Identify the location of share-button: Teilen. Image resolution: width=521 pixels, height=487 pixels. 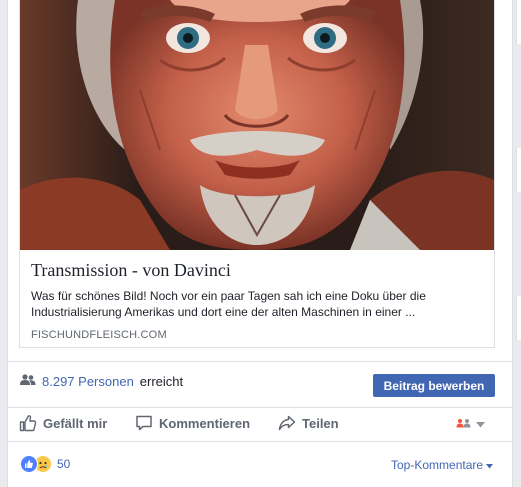
(308, 423).